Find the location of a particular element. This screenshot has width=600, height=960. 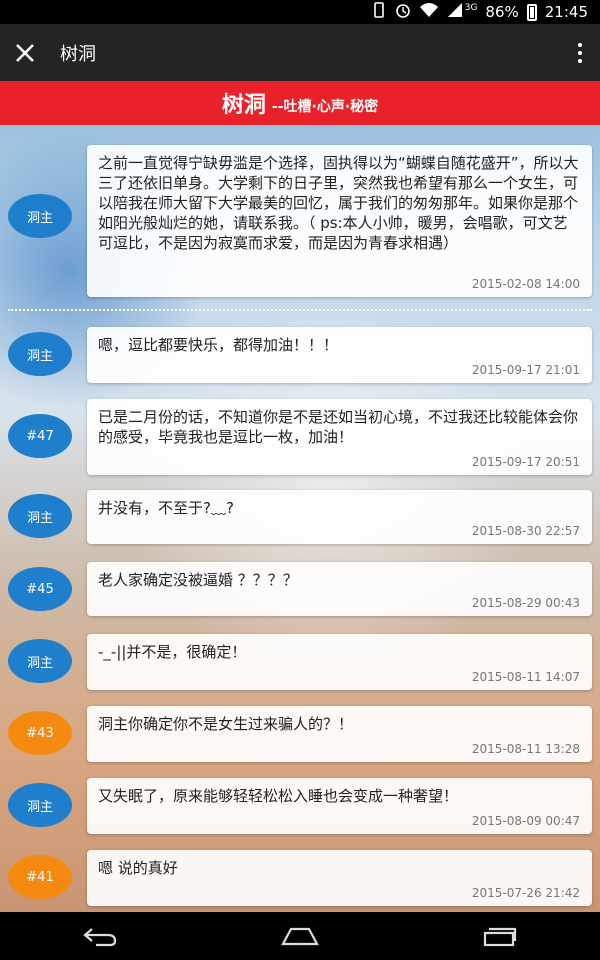

banner-subtitle: --吐槽·心声·秘密 is located at coordinates (325, 107).